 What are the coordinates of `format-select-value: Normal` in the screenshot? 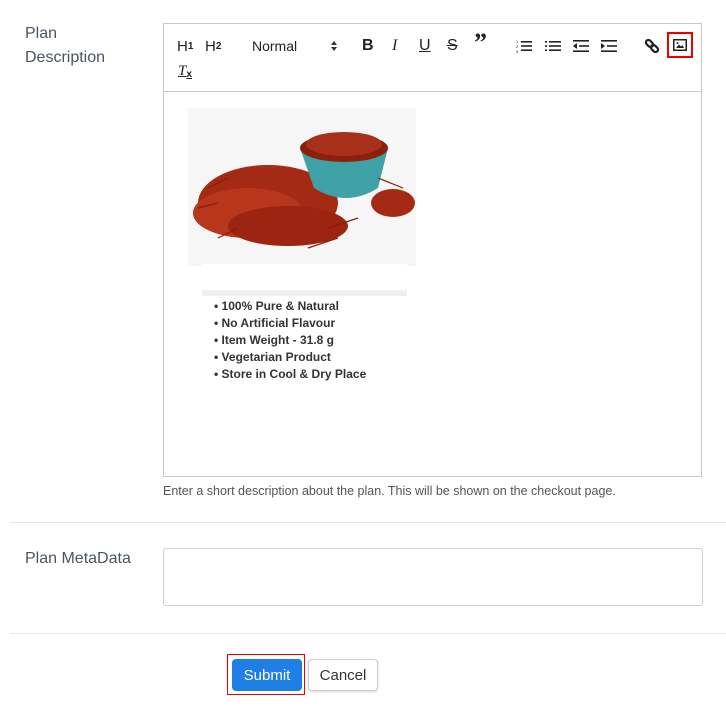 It's located at (275, 46).